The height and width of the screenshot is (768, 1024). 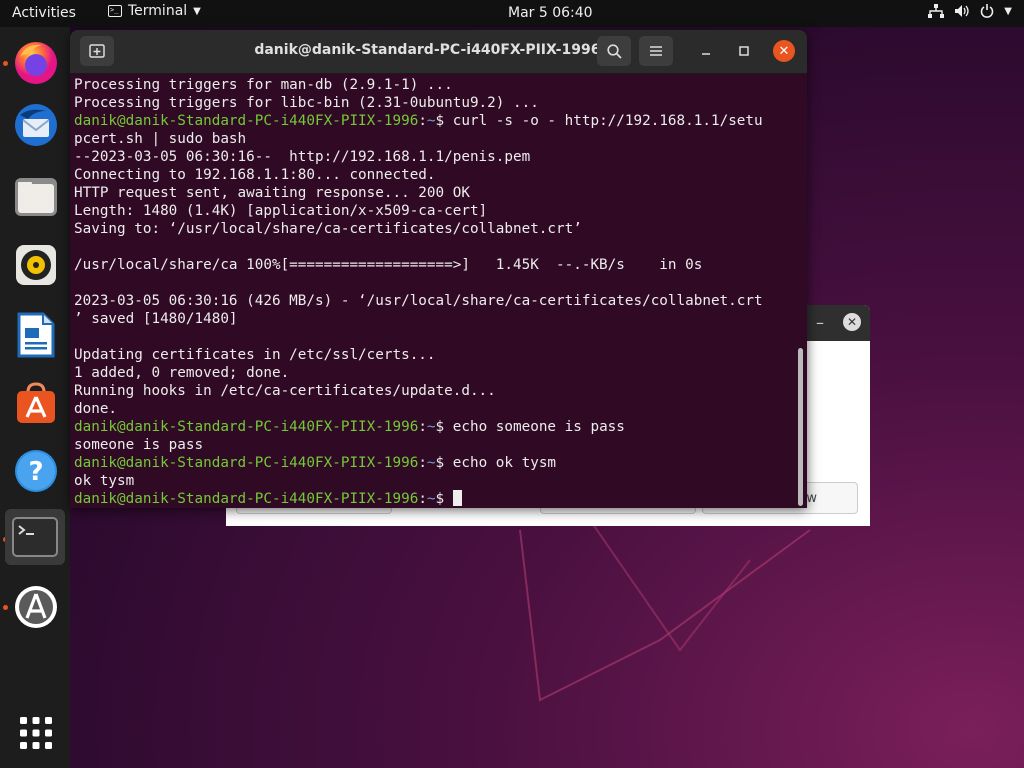 I want to click on maximize-icon, so click(x=744, y=51).